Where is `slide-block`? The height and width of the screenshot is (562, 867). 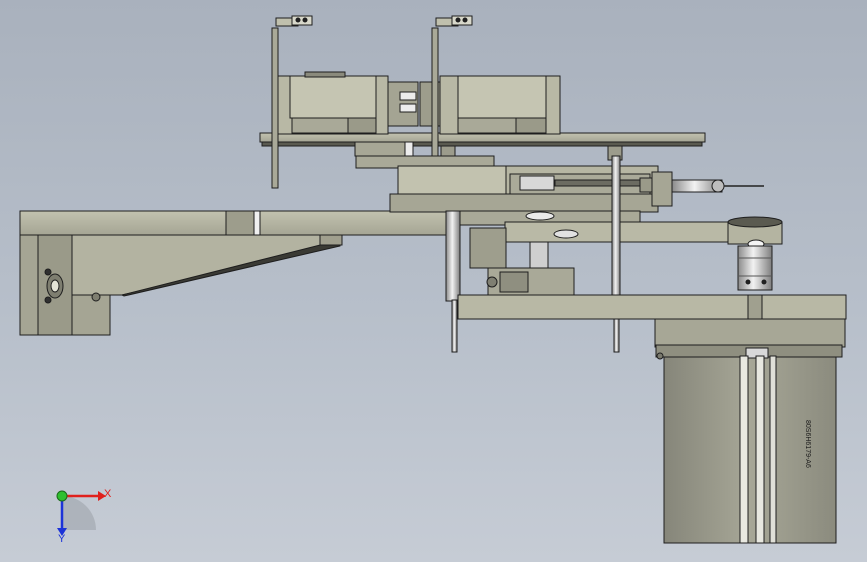 slide-block is located at coordinates (559, 184).